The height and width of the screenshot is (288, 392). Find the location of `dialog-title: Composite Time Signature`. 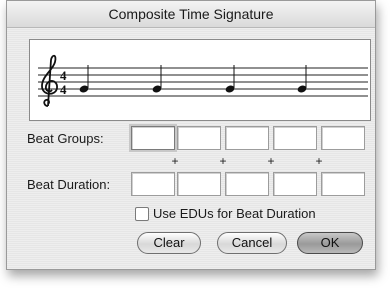

dialog-title: Composite Time Signature is located at coordinates (191, 14).